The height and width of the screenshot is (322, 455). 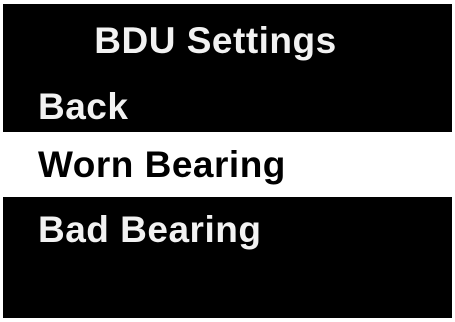 What do you see at coordinates (162, 164) in the screenshot?
I see `menu-item-label: Worn Bearing` at bounding box center [162, 164].